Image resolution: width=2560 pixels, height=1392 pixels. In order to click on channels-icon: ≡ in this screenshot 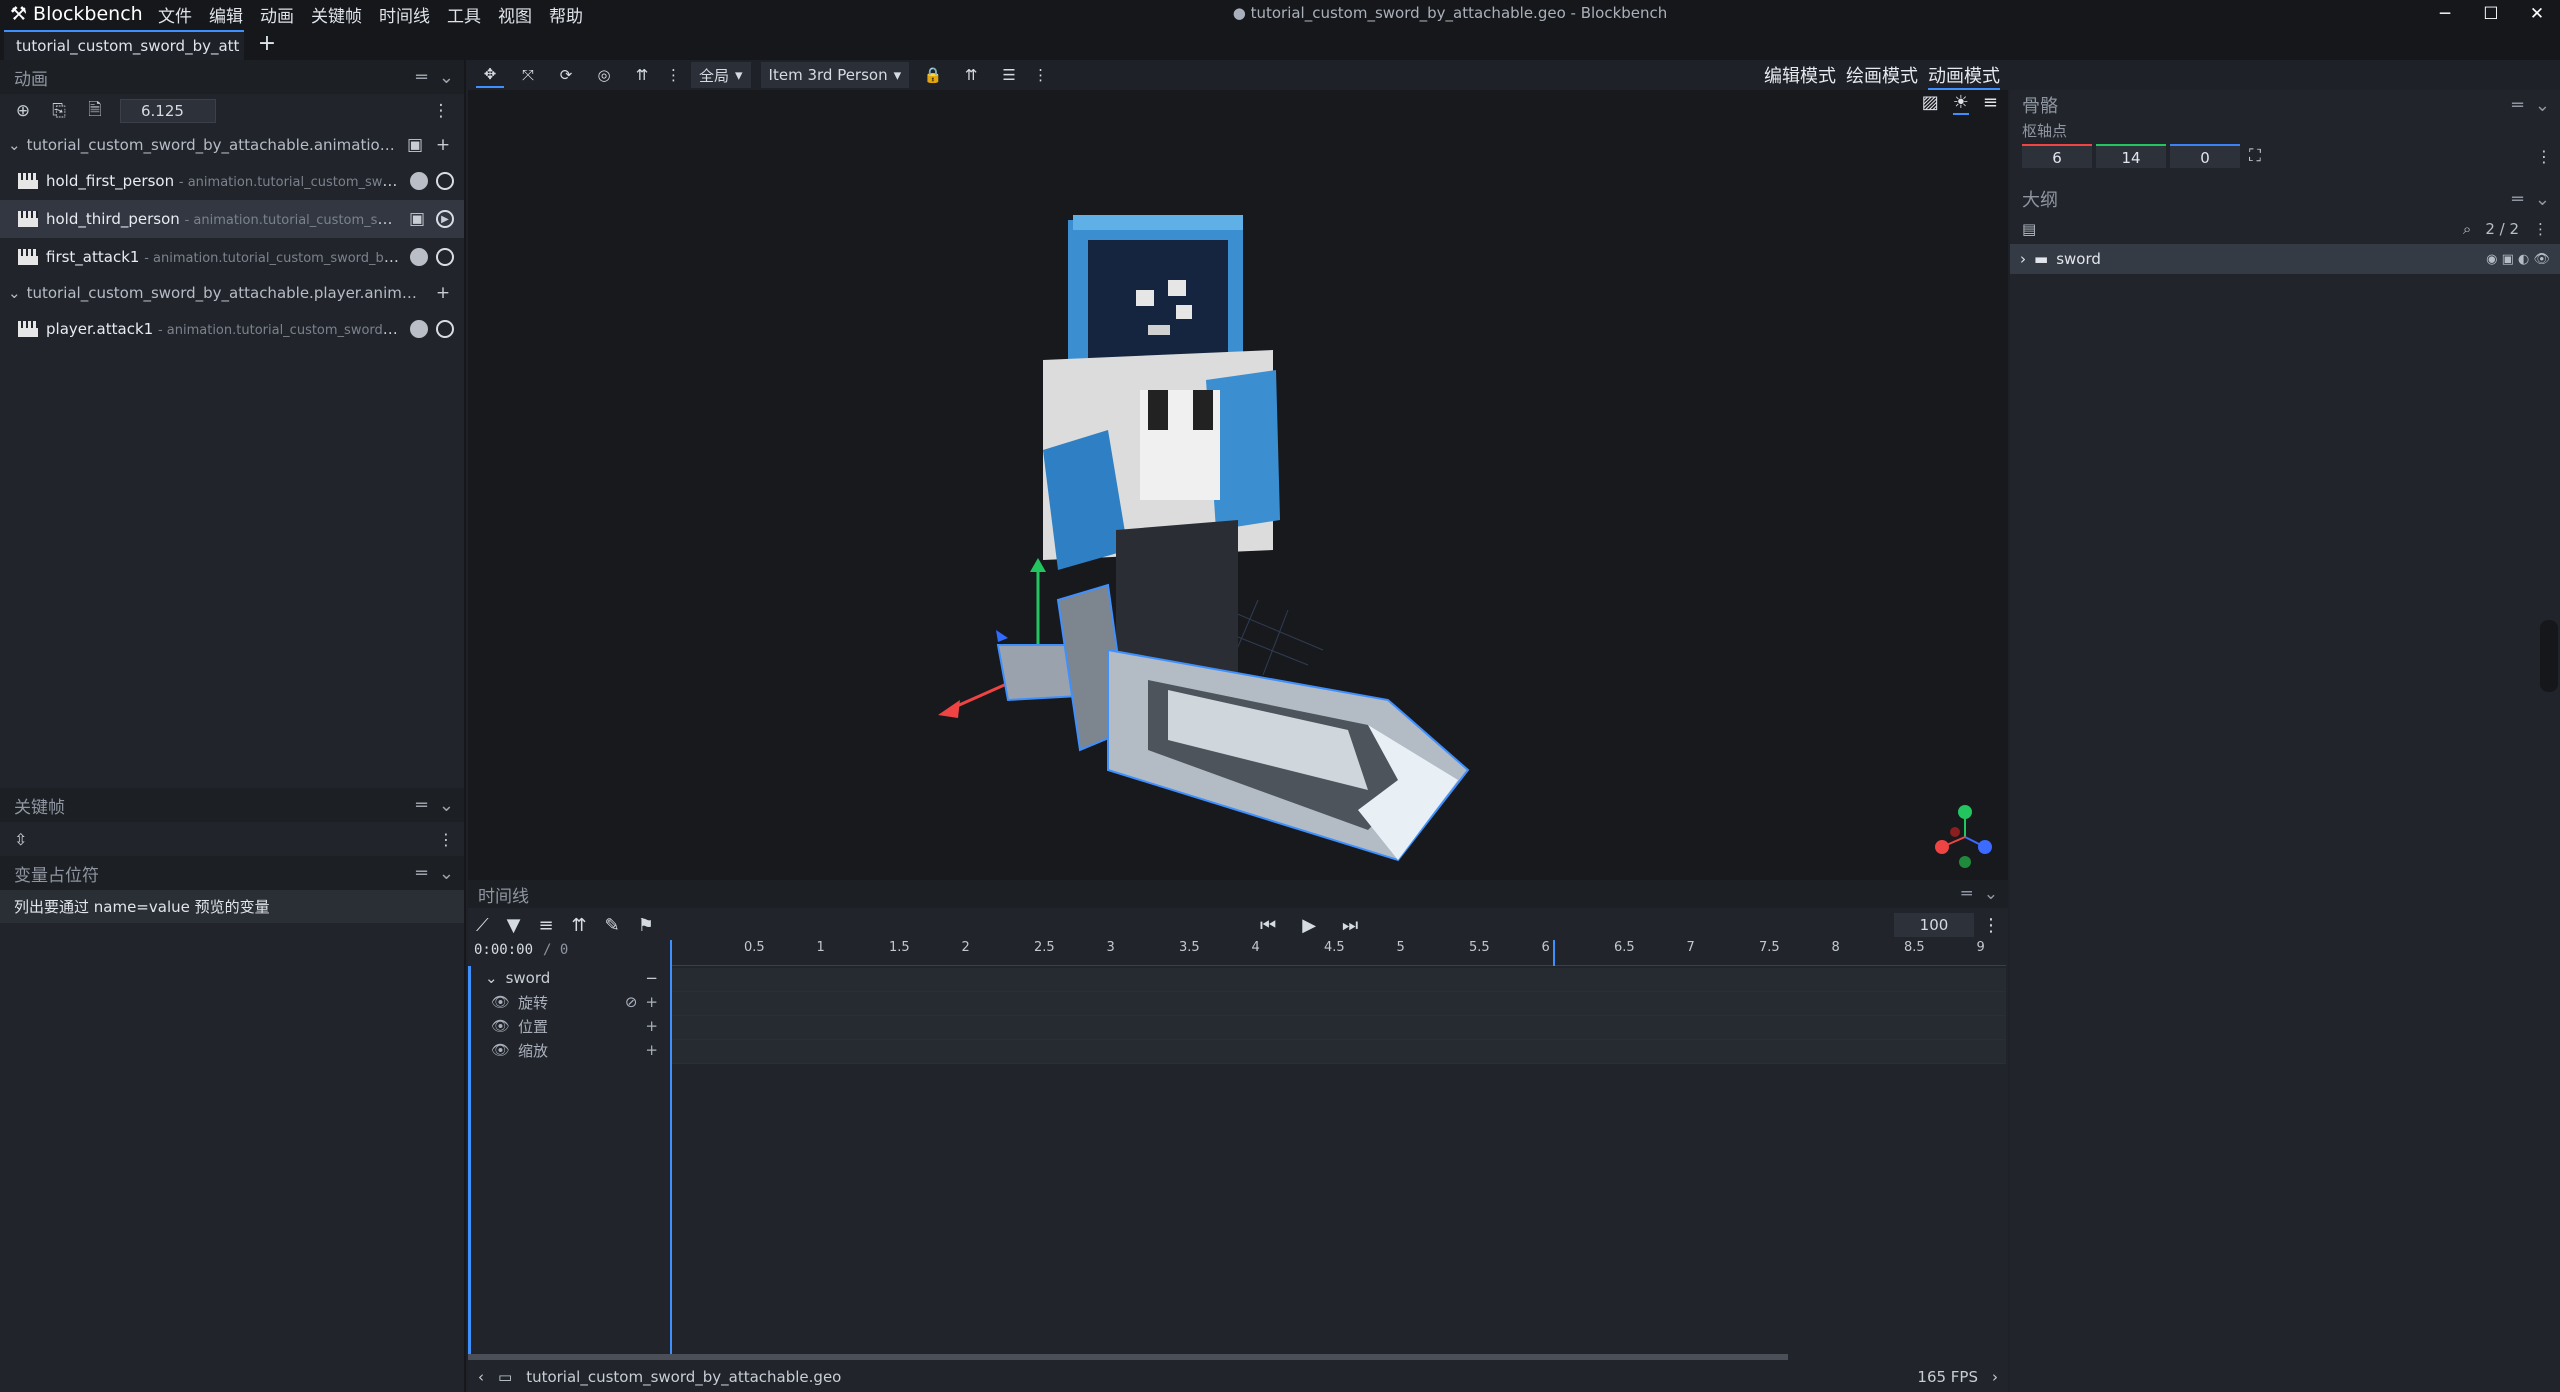, I will do `click(545, 925)`.